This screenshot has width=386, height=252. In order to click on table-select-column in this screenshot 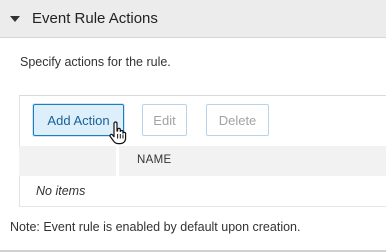, I will do `click(69, 161)`.